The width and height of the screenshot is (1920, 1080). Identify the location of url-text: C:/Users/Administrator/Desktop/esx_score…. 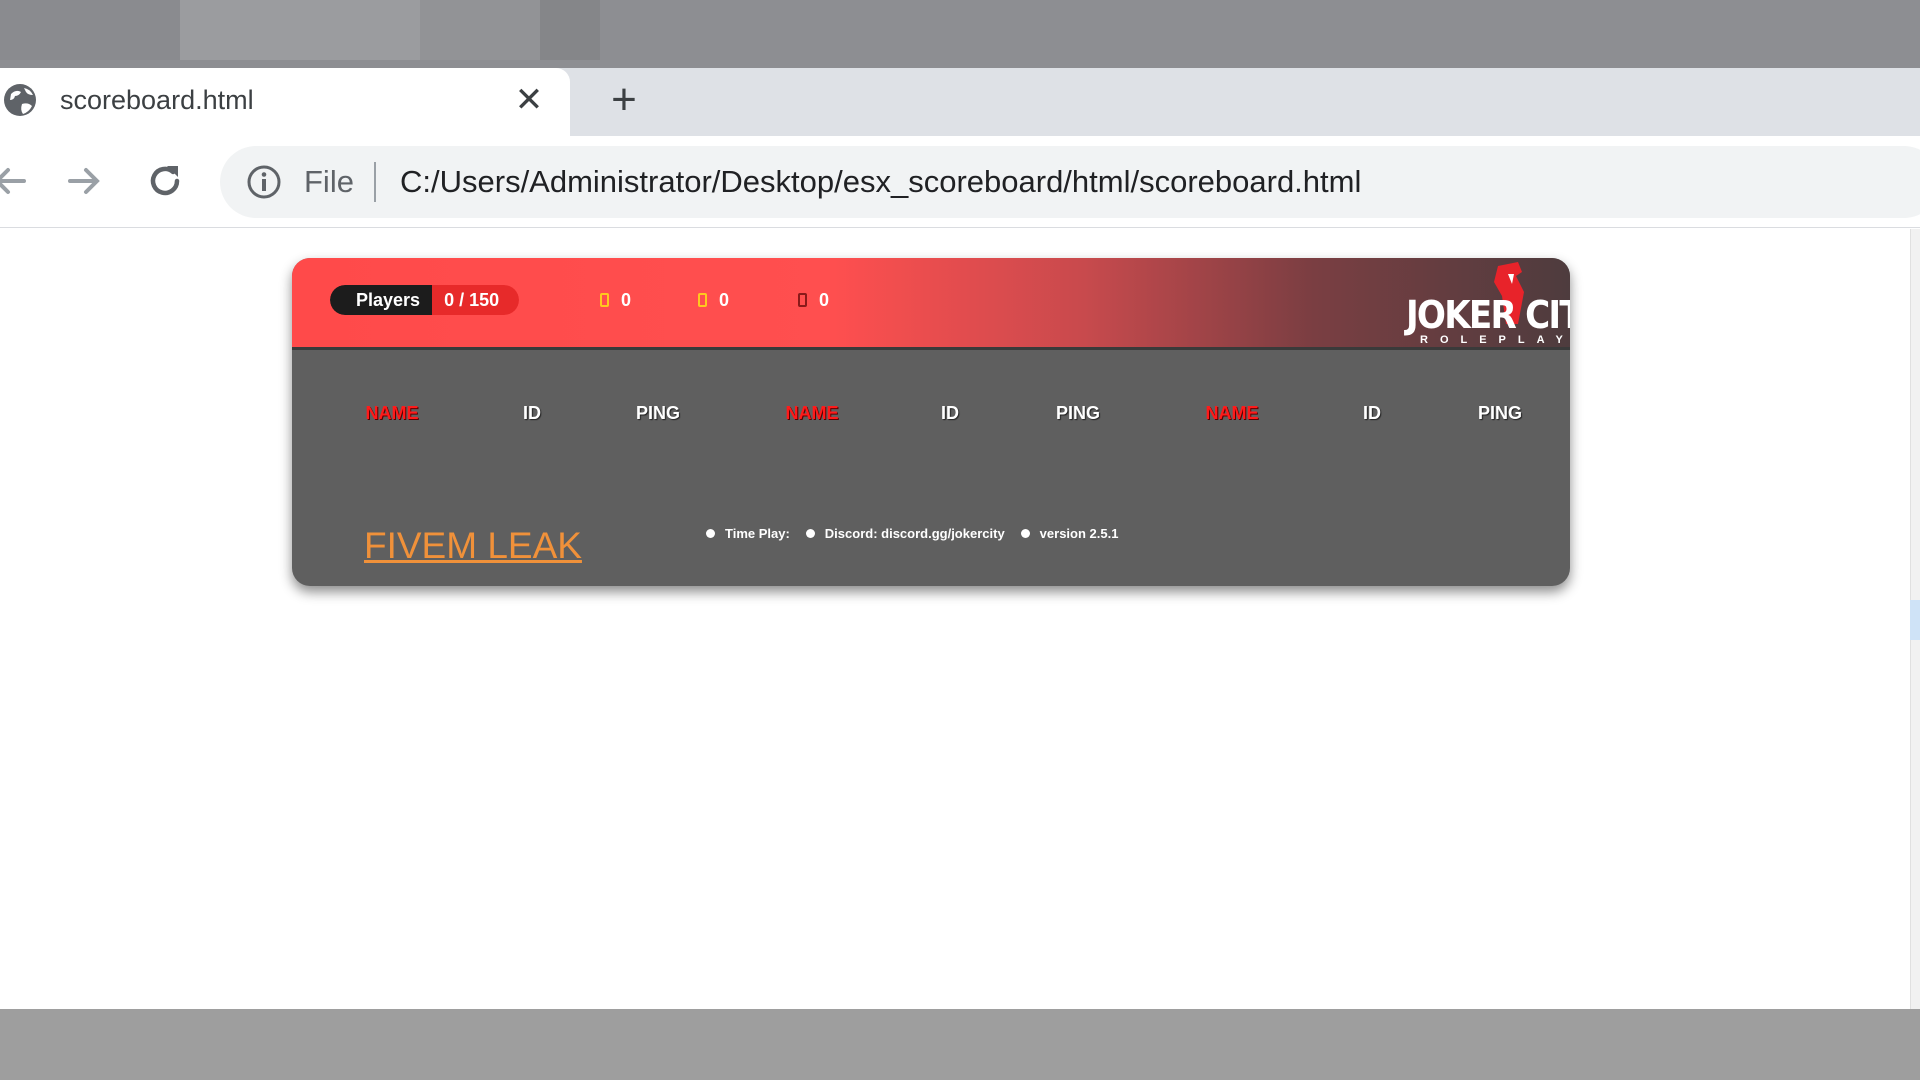
(880, 182).